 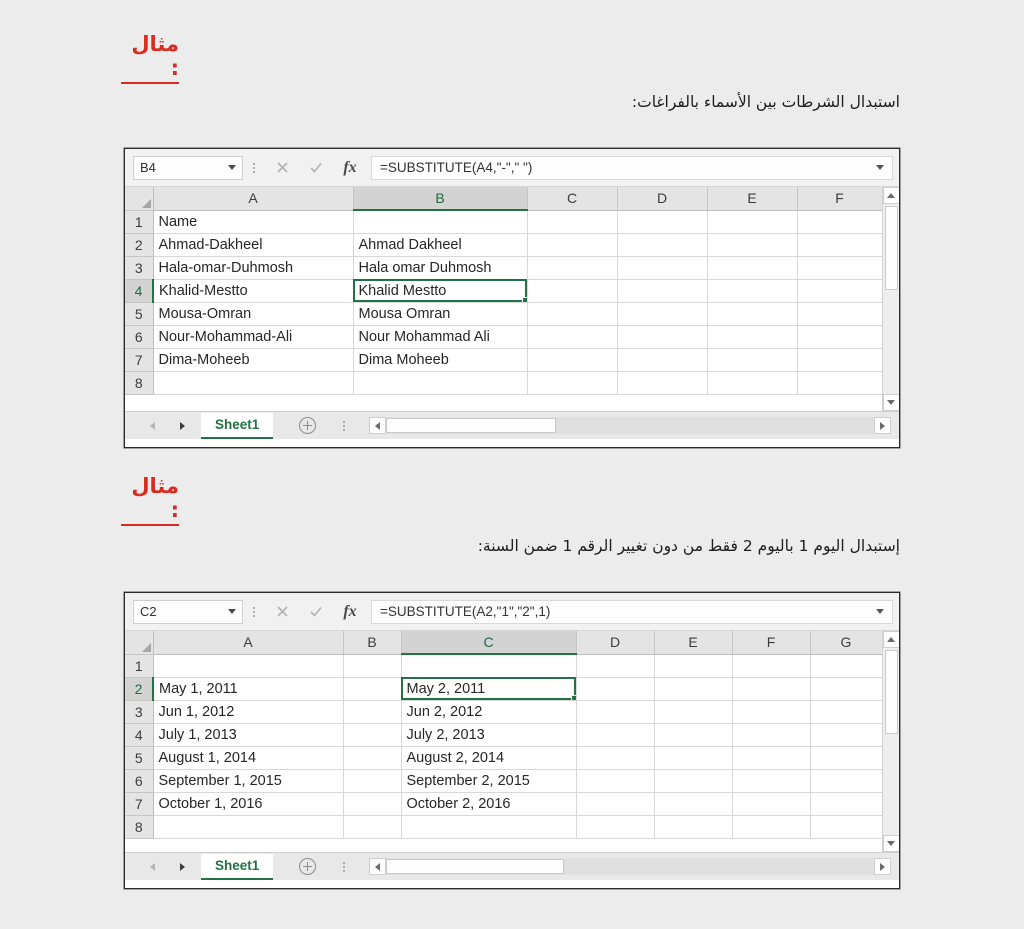 I want to click on cell-a7: Dima-Moheeb, so click(x=253, y=360).